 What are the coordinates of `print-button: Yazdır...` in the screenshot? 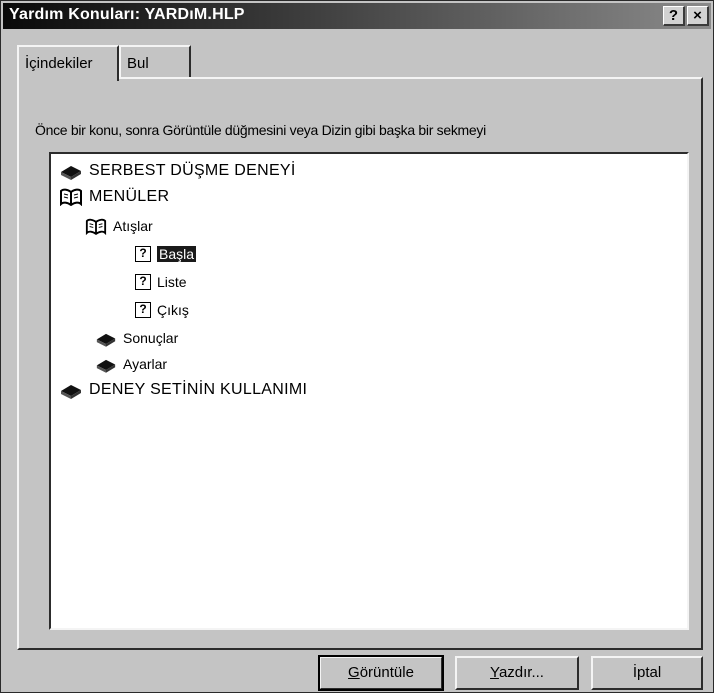 It's located at (517, 673).